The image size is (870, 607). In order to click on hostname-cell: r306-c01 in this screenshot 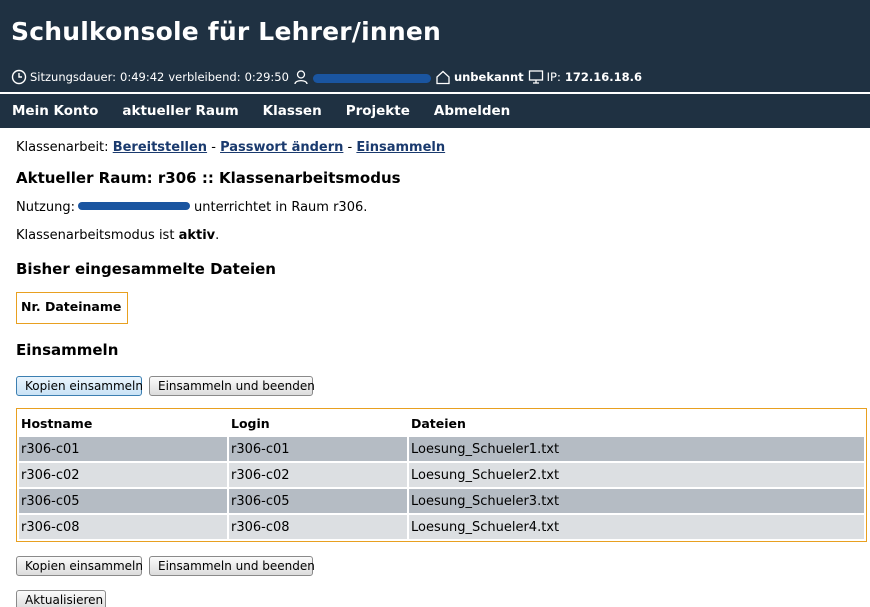, I will do `click(123, 449)`.